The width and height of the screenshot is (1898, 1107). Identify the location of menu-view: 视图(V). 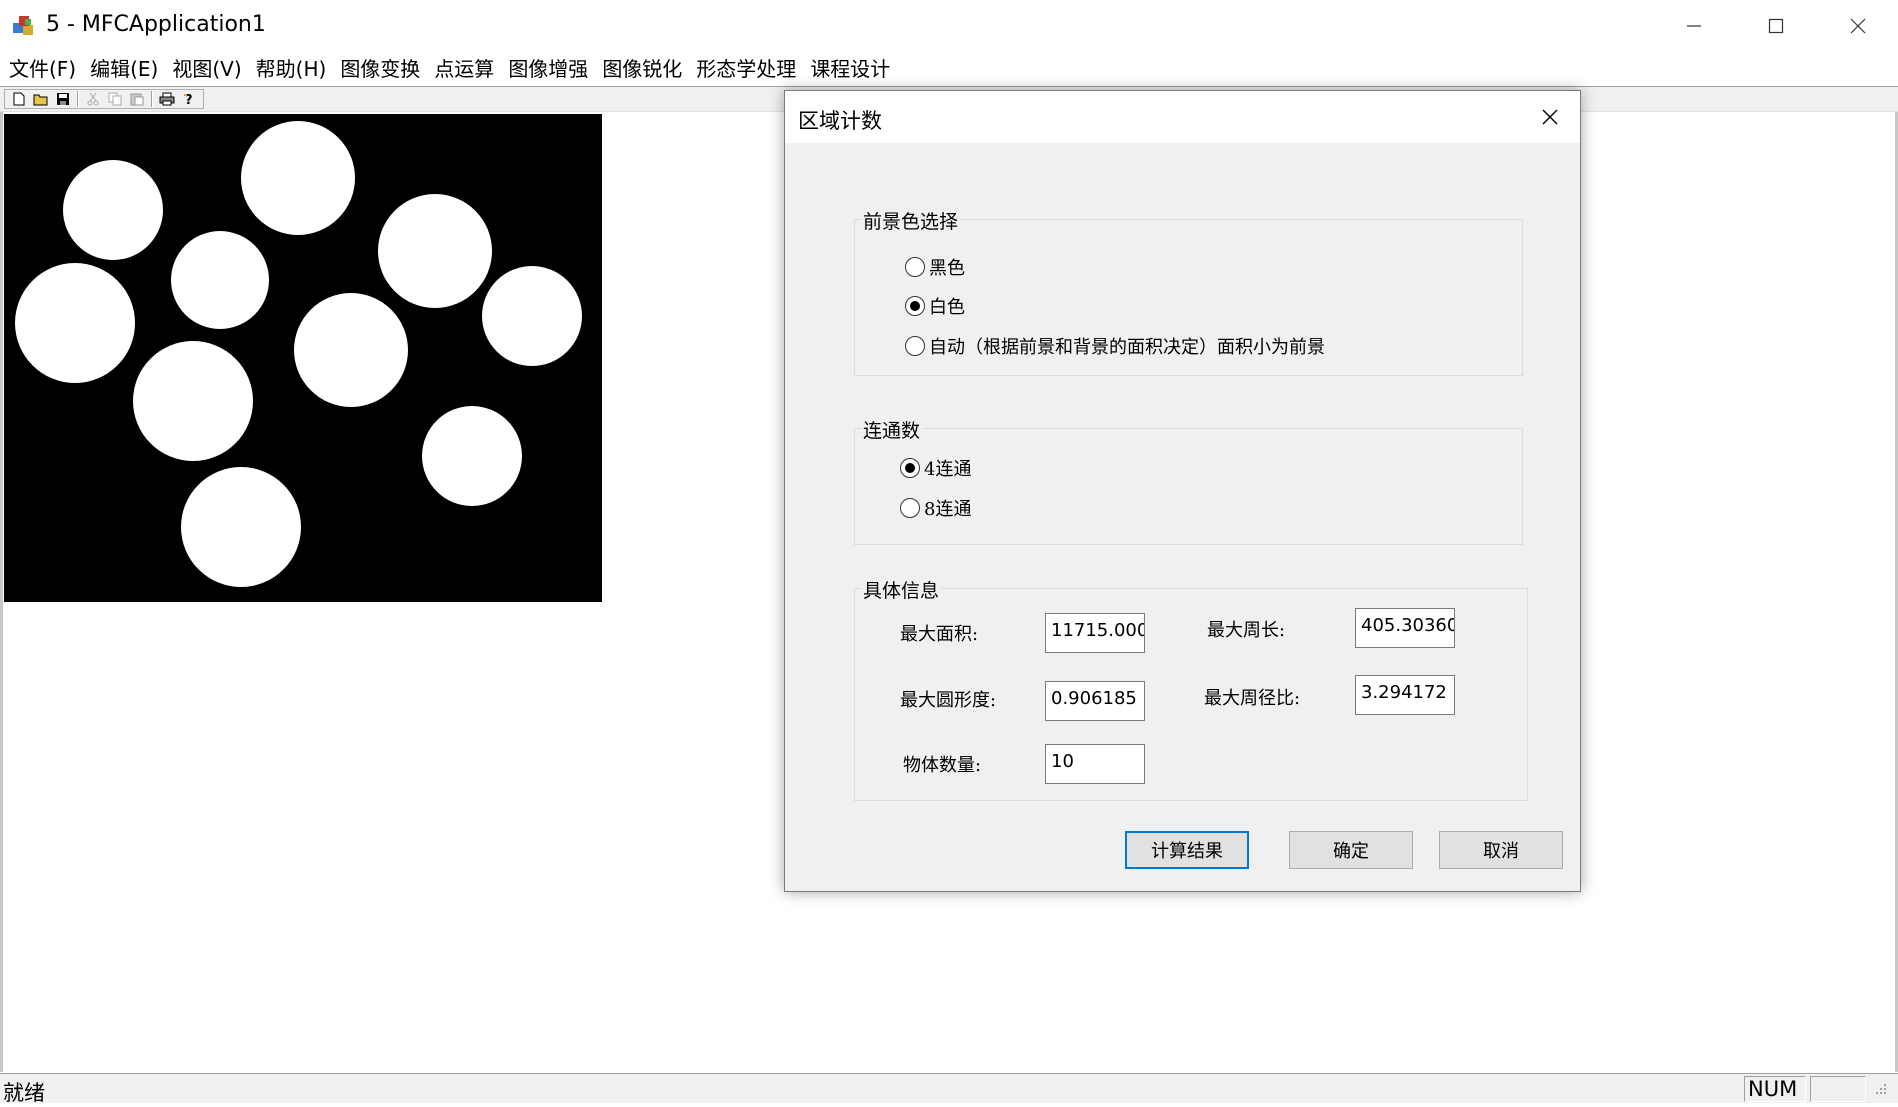
(206, 69).